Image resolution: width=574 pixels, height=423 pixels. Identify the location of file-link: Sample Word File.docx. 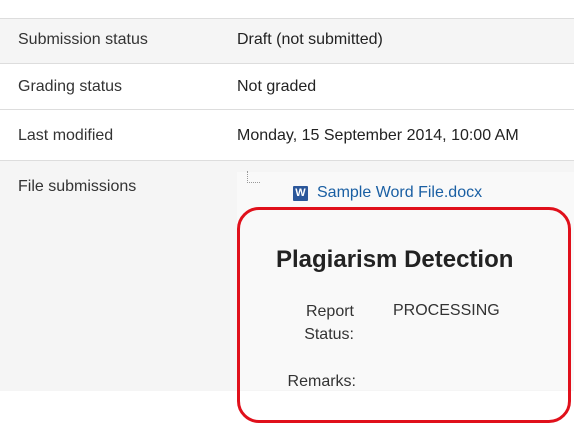
(399, 193).